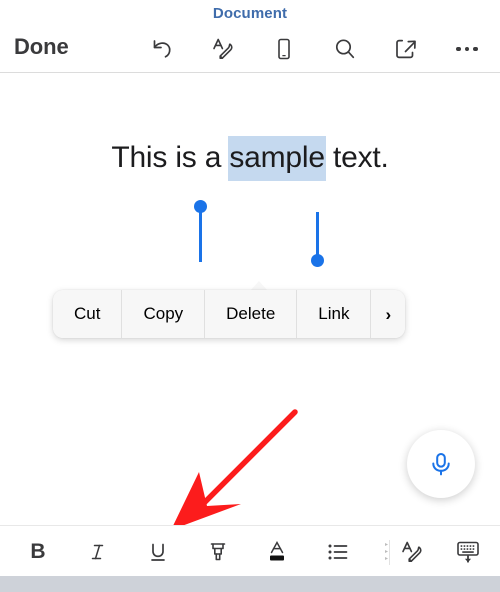 This screenshot has height=592, width=500. I want to click on hide-keyboard-button, so click(468, 552).